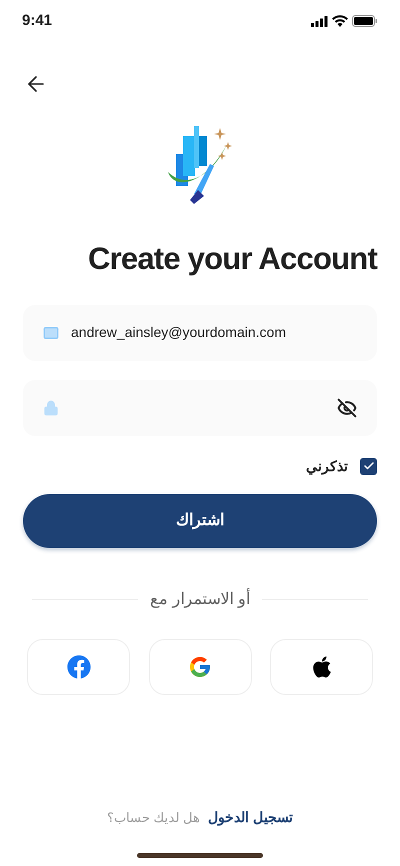  I want to click on check-icon, so click(368, 466).